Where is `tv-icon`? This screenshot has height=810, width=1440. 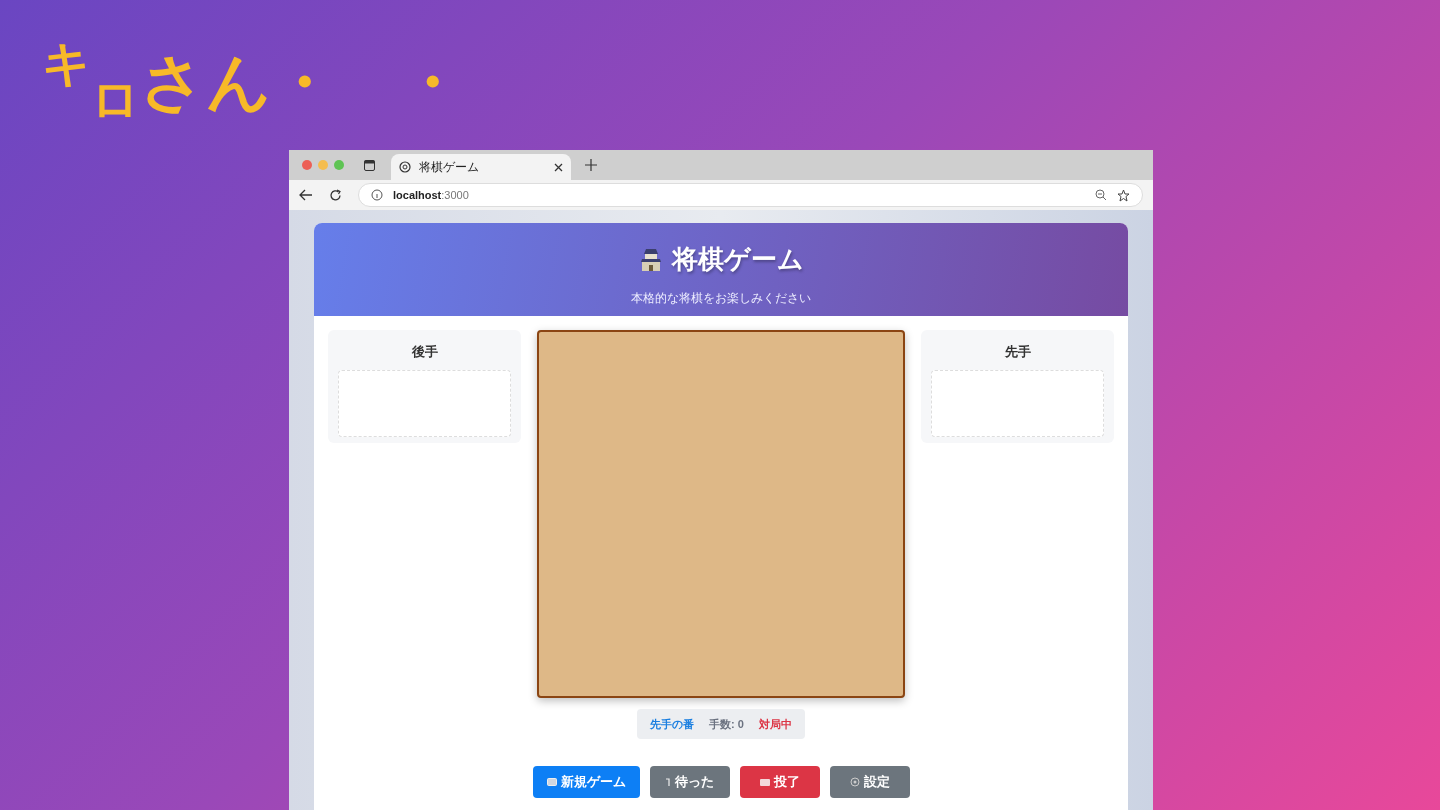 tv-icon is located at coordinates (551, 782).